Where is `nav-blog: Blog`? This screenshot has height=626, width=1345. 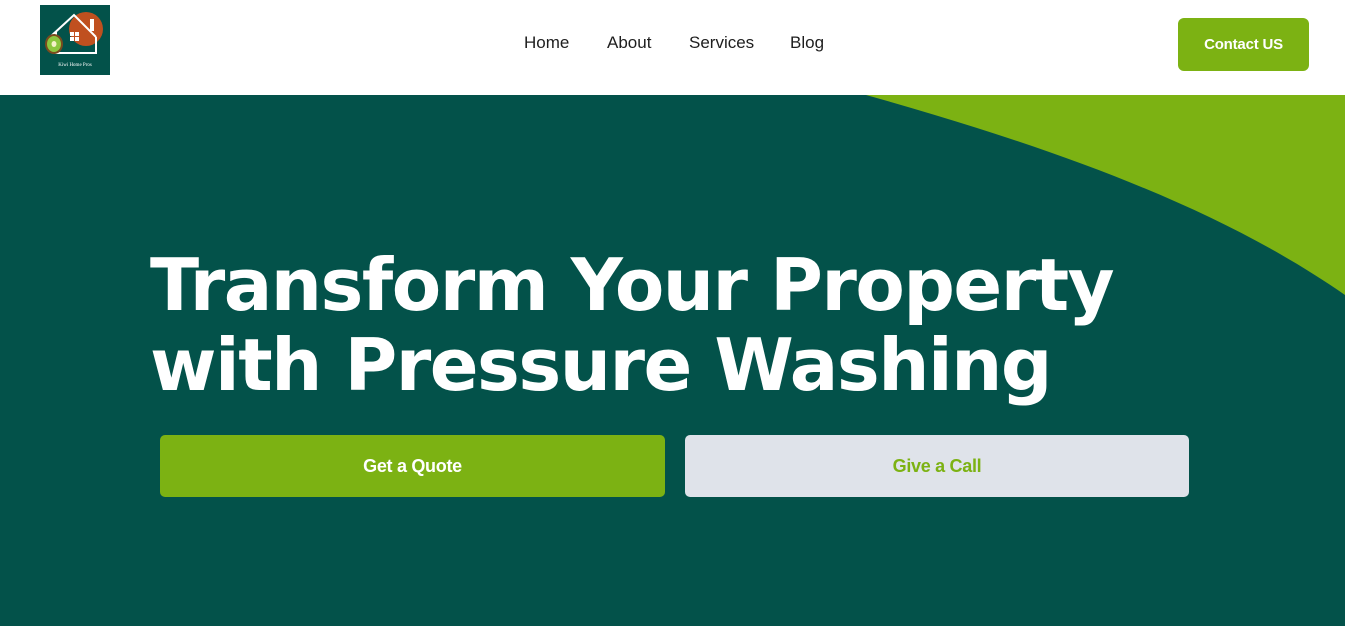 nav-blog: Blog is located at coordinates (807, 43).